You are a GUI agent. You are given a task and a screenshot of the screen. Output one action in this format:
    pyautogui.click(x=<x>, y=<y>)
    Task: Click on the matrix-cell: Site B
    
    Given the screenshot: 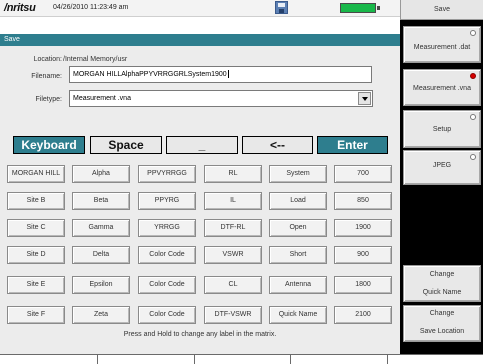 What is the action you would take?
    pyautogui.click(x=36, y=201)
    